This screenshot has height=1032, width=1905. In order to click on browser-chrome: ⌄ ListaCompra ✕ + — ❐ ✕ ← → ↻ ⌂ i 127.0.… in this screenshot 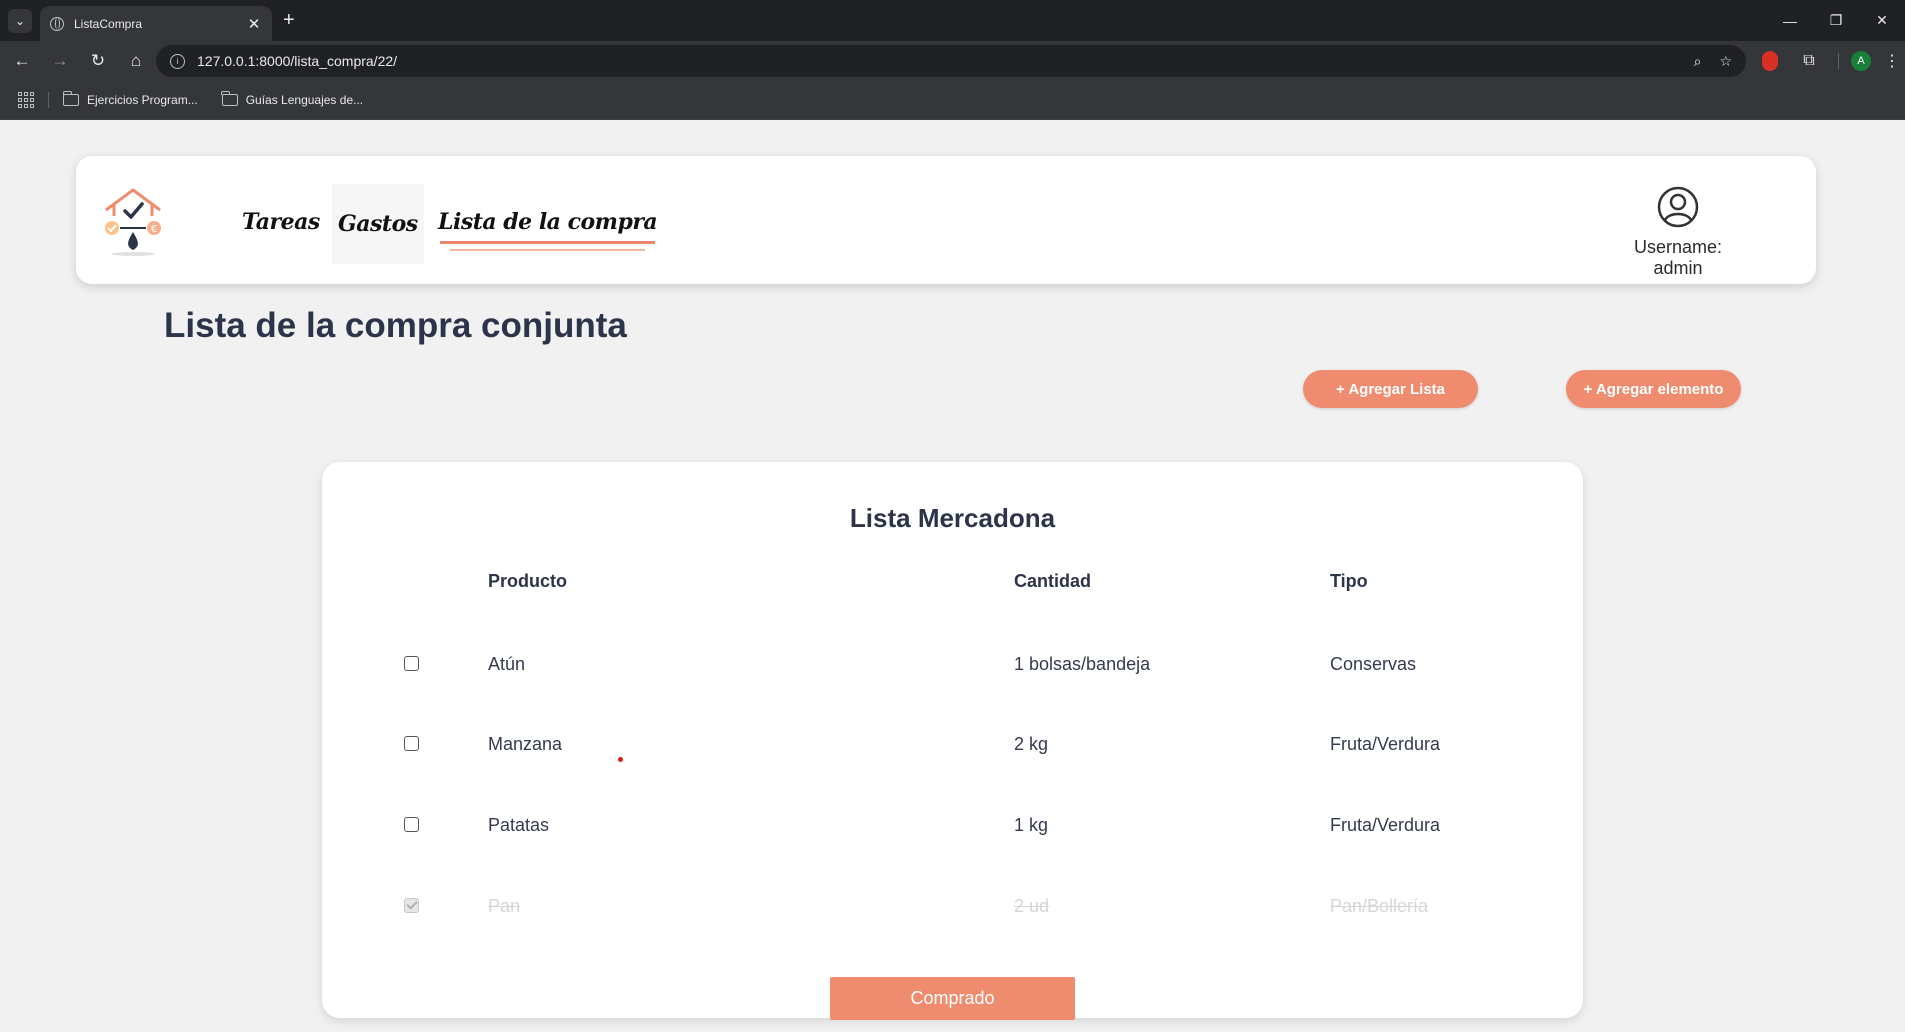, I will do `click(952, 60)`.